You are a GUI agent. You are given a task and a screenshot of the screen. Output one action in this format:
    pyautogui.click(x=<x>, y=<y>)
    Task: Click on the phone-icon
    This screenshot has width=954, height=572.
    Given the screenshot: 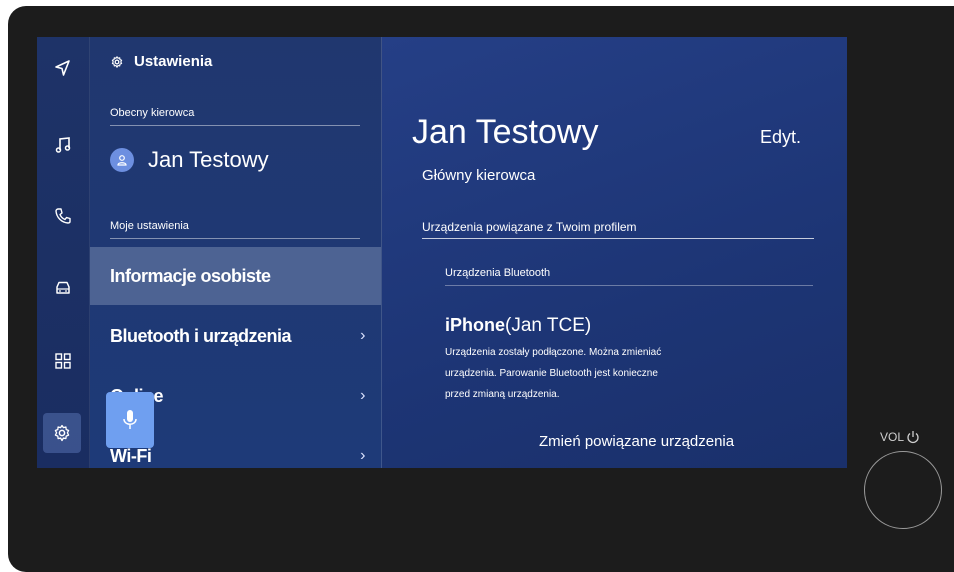 What is the action you would take?
    pyautogui.click(x=63, y=216)
    